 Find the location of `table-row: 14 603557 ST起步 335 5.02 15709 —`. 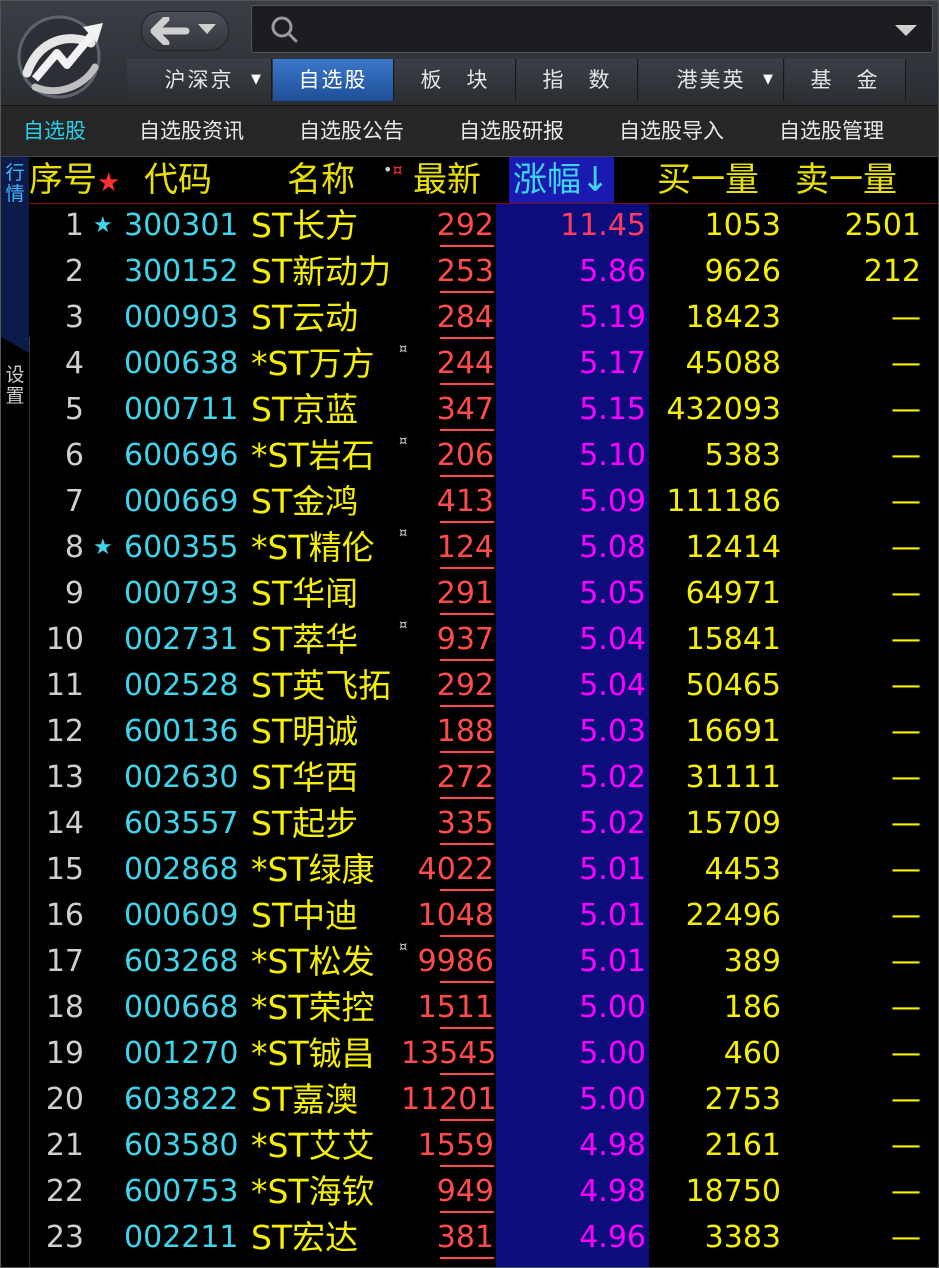

table-row: 14 603557 ST起步 335 5.02 15709 — is located at coordinates (483, 824).